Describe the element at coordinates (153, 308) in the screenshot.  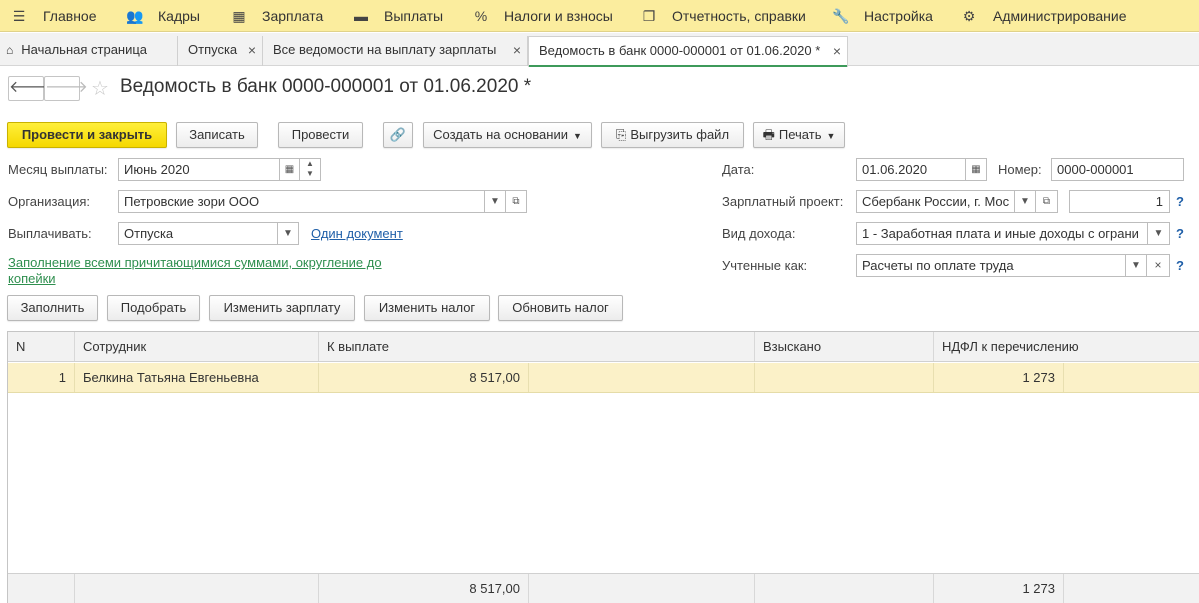
I see `pick-button: Подобрать` at that location.